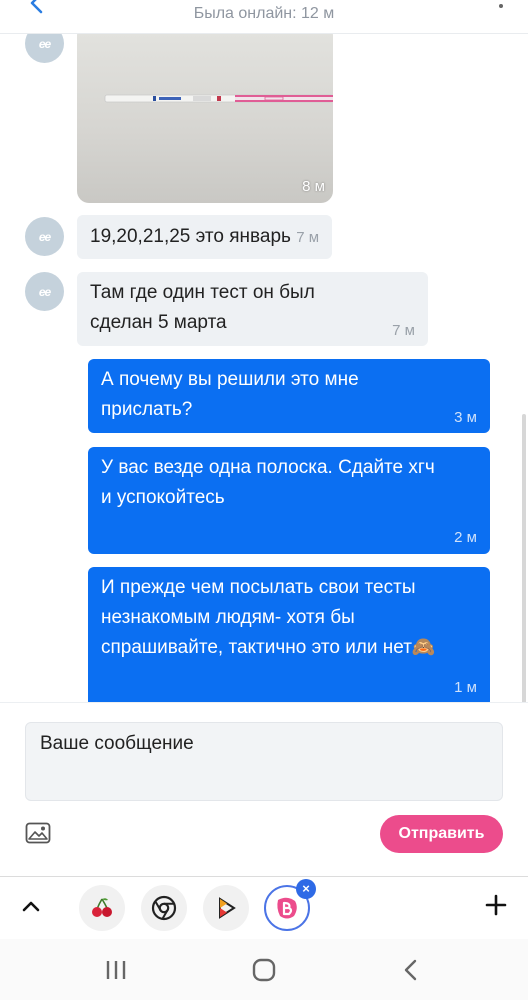  I want to click on message-text: прислать?, so click(147, 409).